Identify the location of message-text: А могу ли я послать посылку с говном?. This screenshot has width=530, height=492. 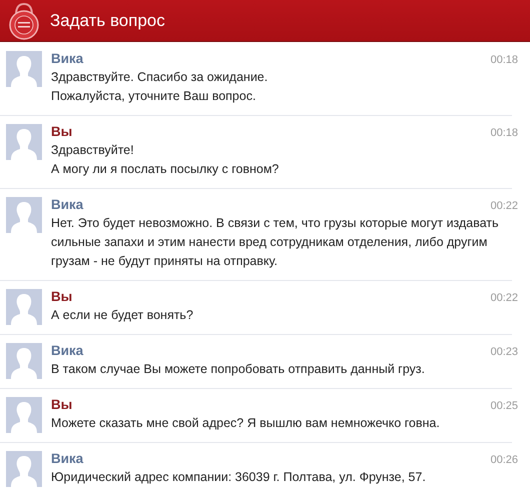
(165, 169).